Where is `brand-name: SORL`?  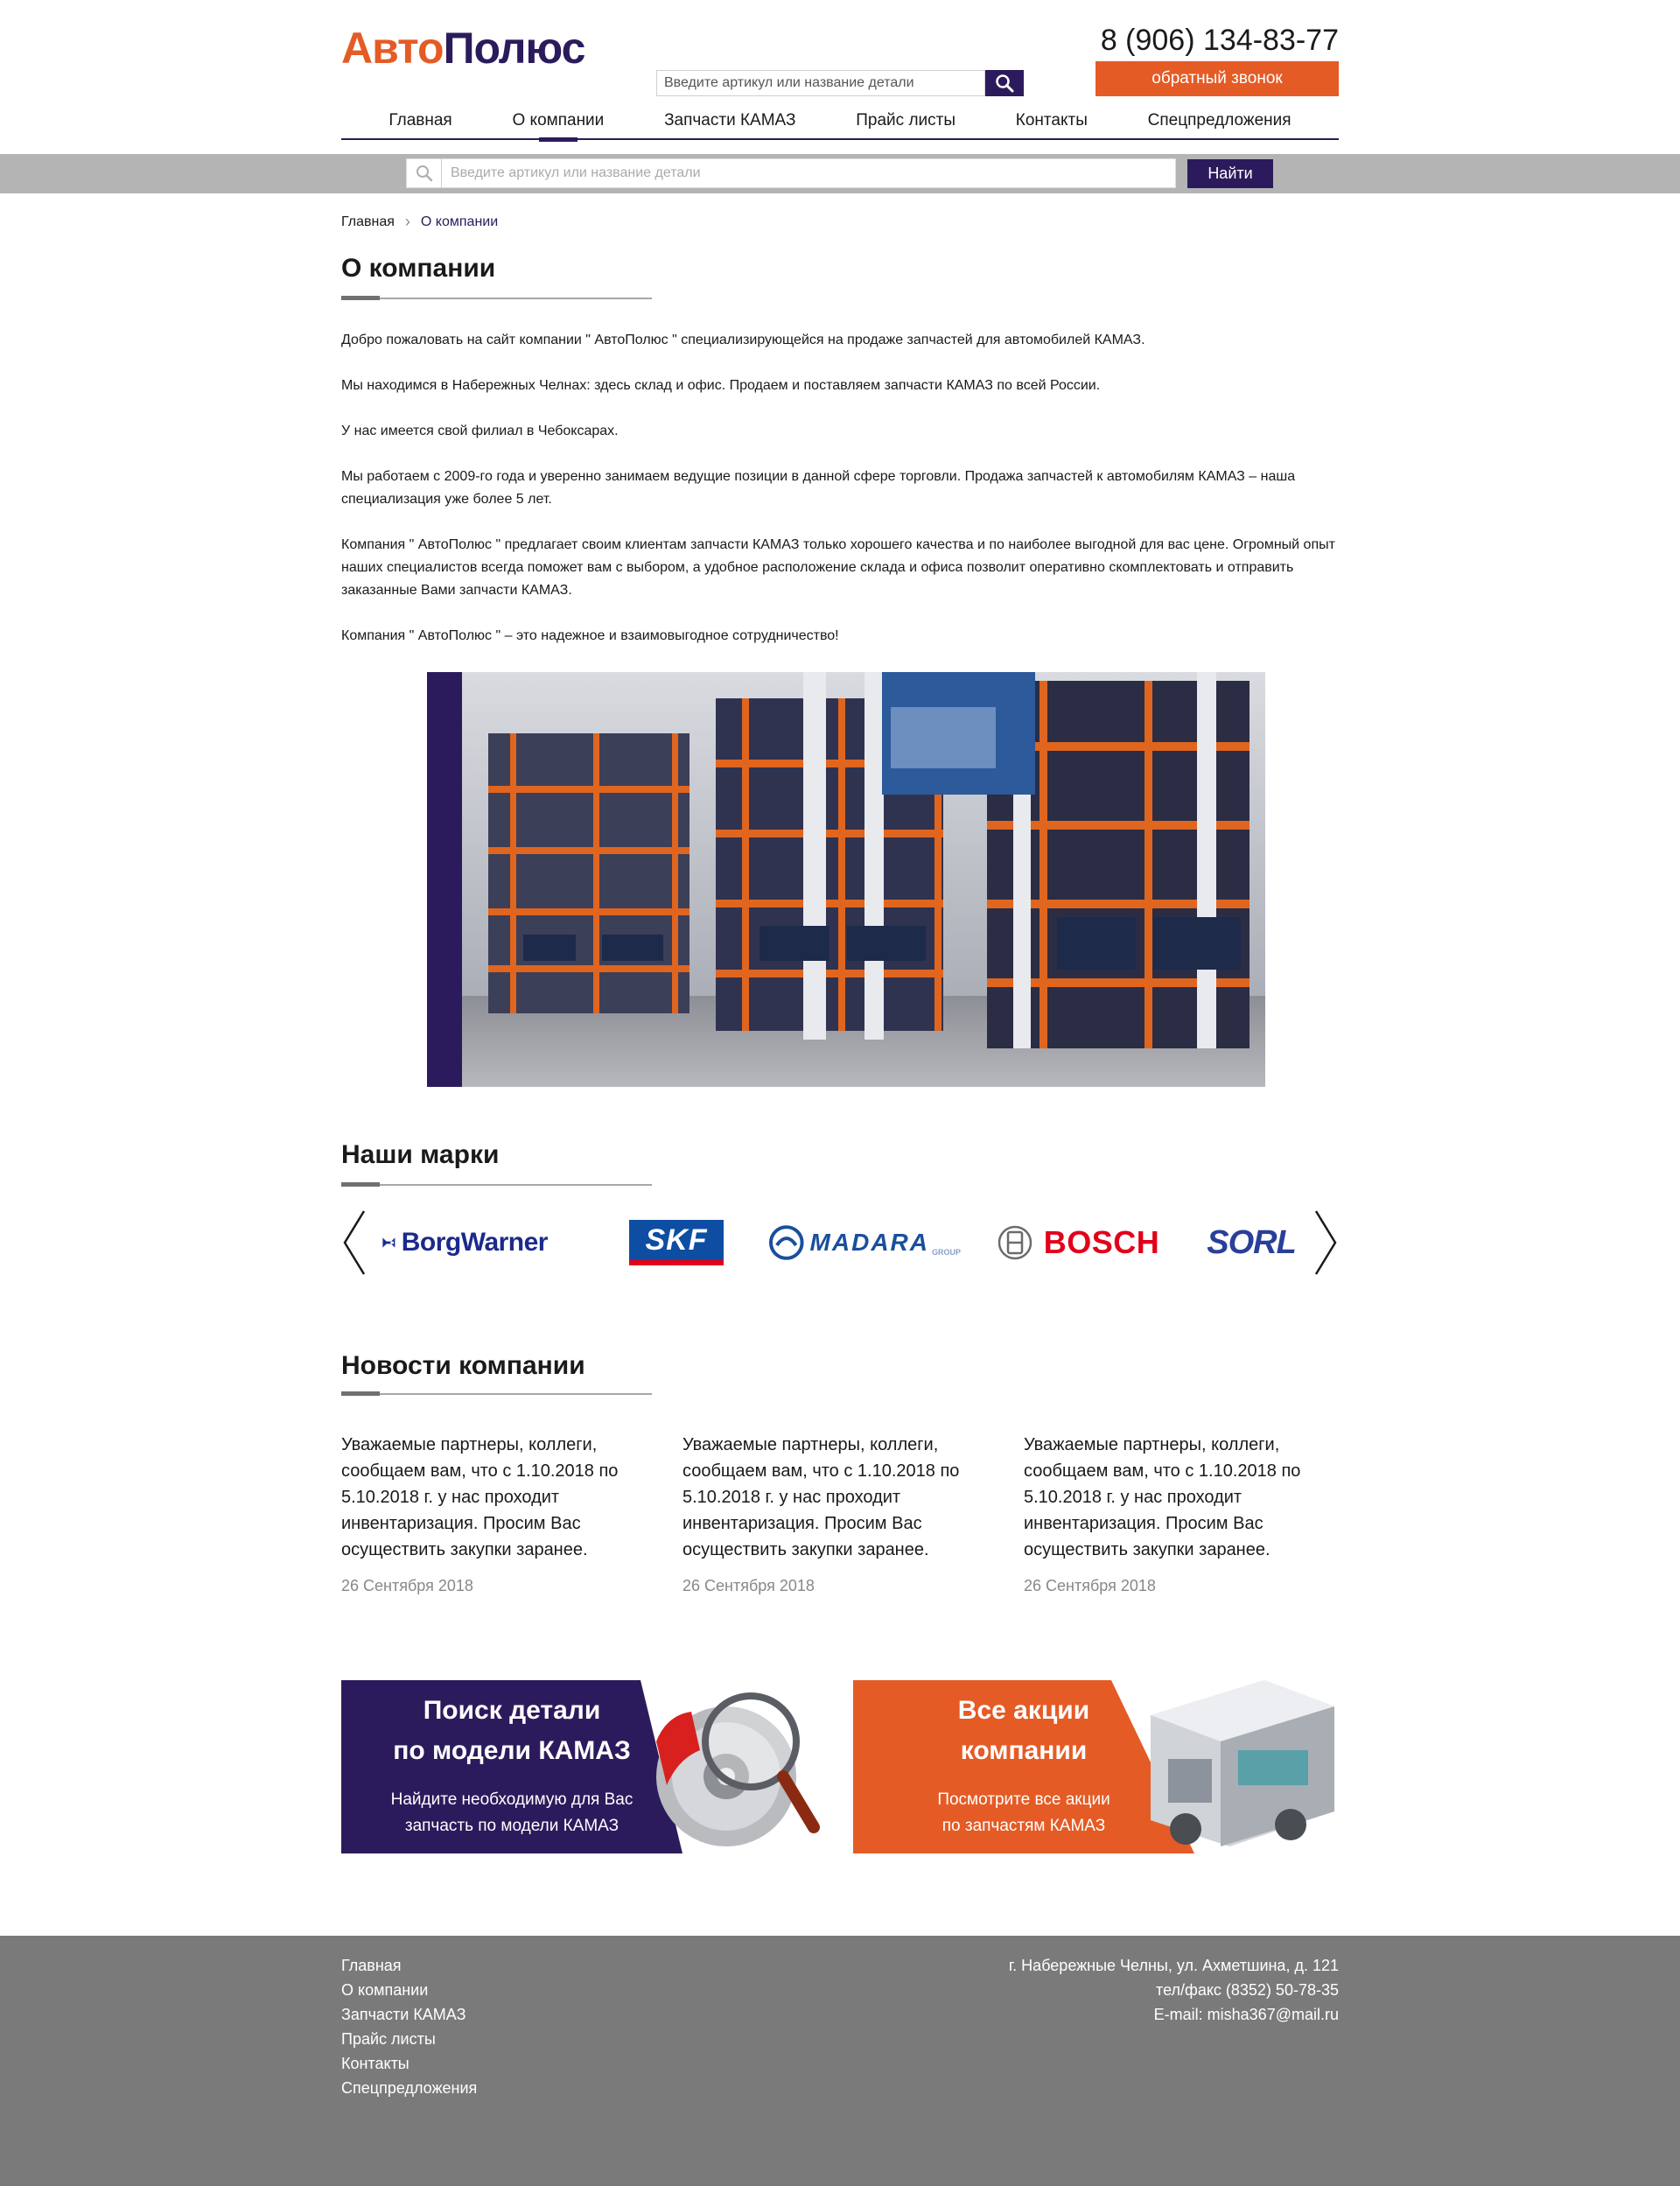 brand-name: SORL is located at coordinates (1252, 1242).